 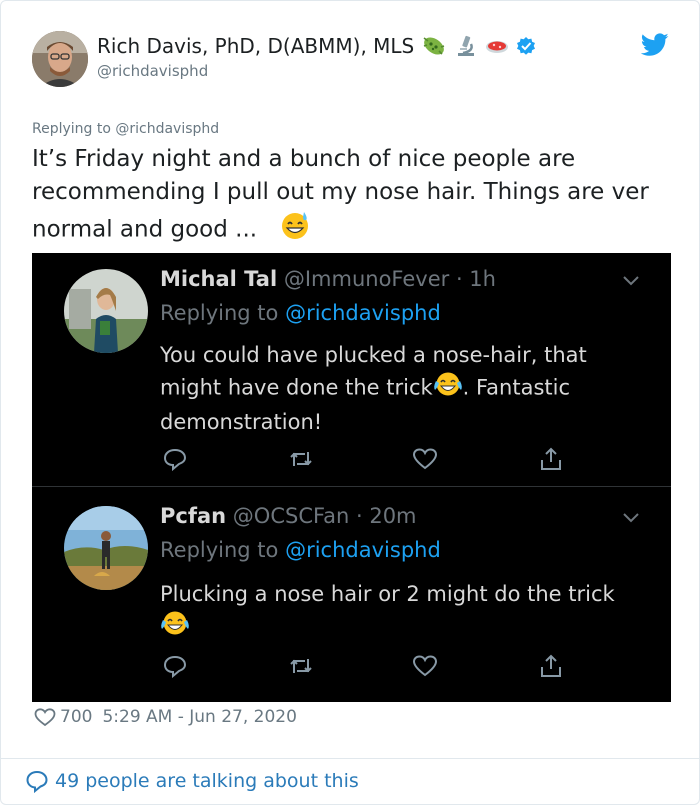 What do you see at coordinates (389, 279) in the screenshot?
I see `reply-handle-time: @ImmunoFever · 1h` at bounding box center [389, 279].